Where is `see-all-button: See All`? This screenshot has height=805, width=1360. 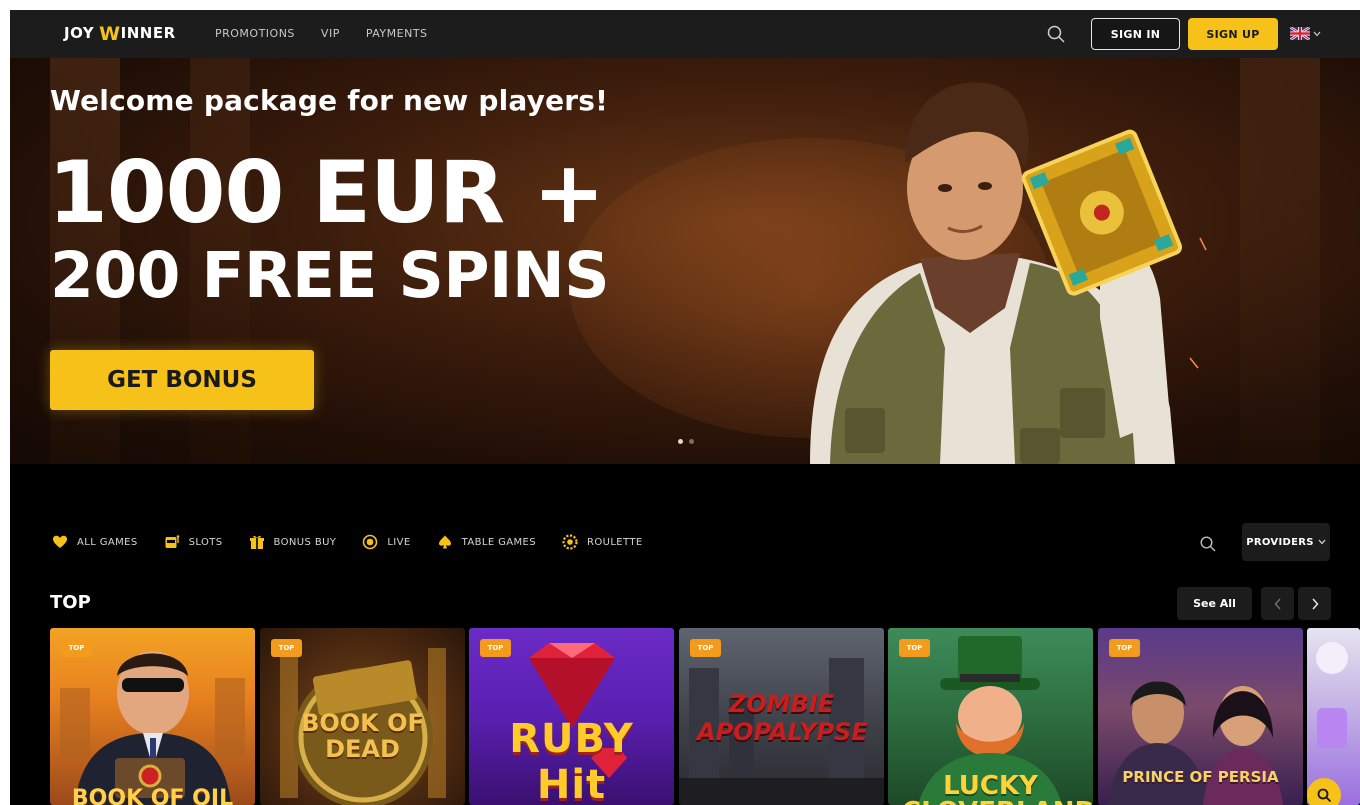
see-all-button: See All is located at coordinates (1214, 603).